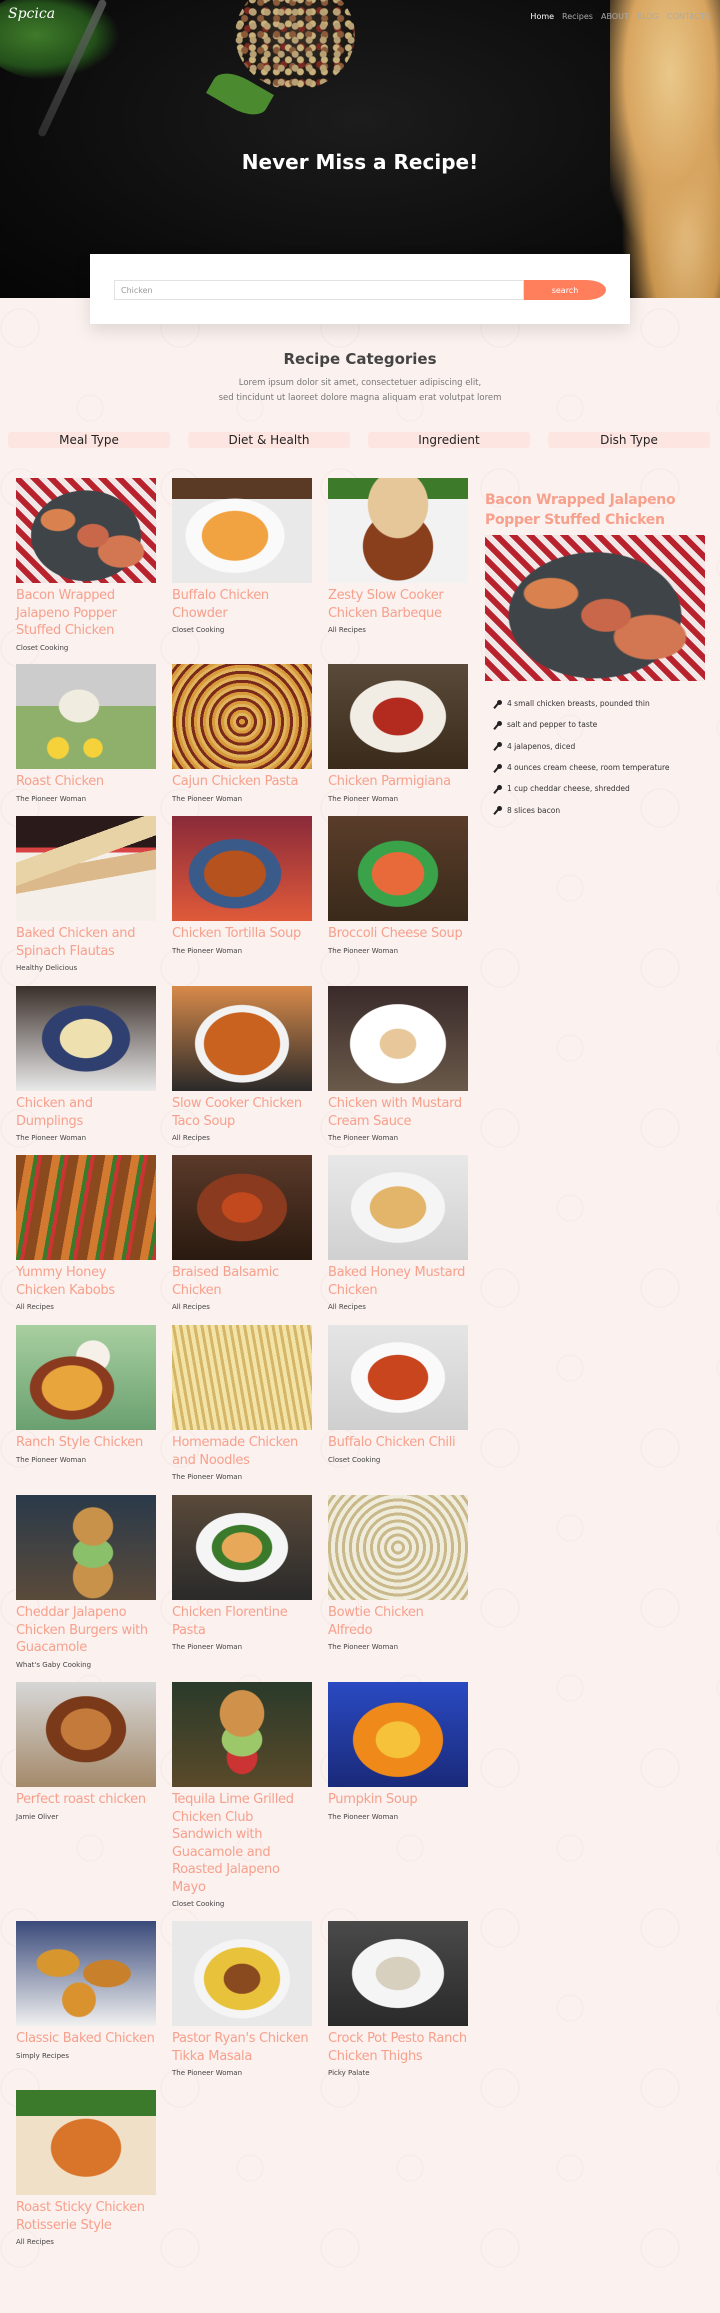  What do you see at coordinates (31, 14) in the screenshot?
I see `site-logo: Spcica` at bounding box center [31, 14].